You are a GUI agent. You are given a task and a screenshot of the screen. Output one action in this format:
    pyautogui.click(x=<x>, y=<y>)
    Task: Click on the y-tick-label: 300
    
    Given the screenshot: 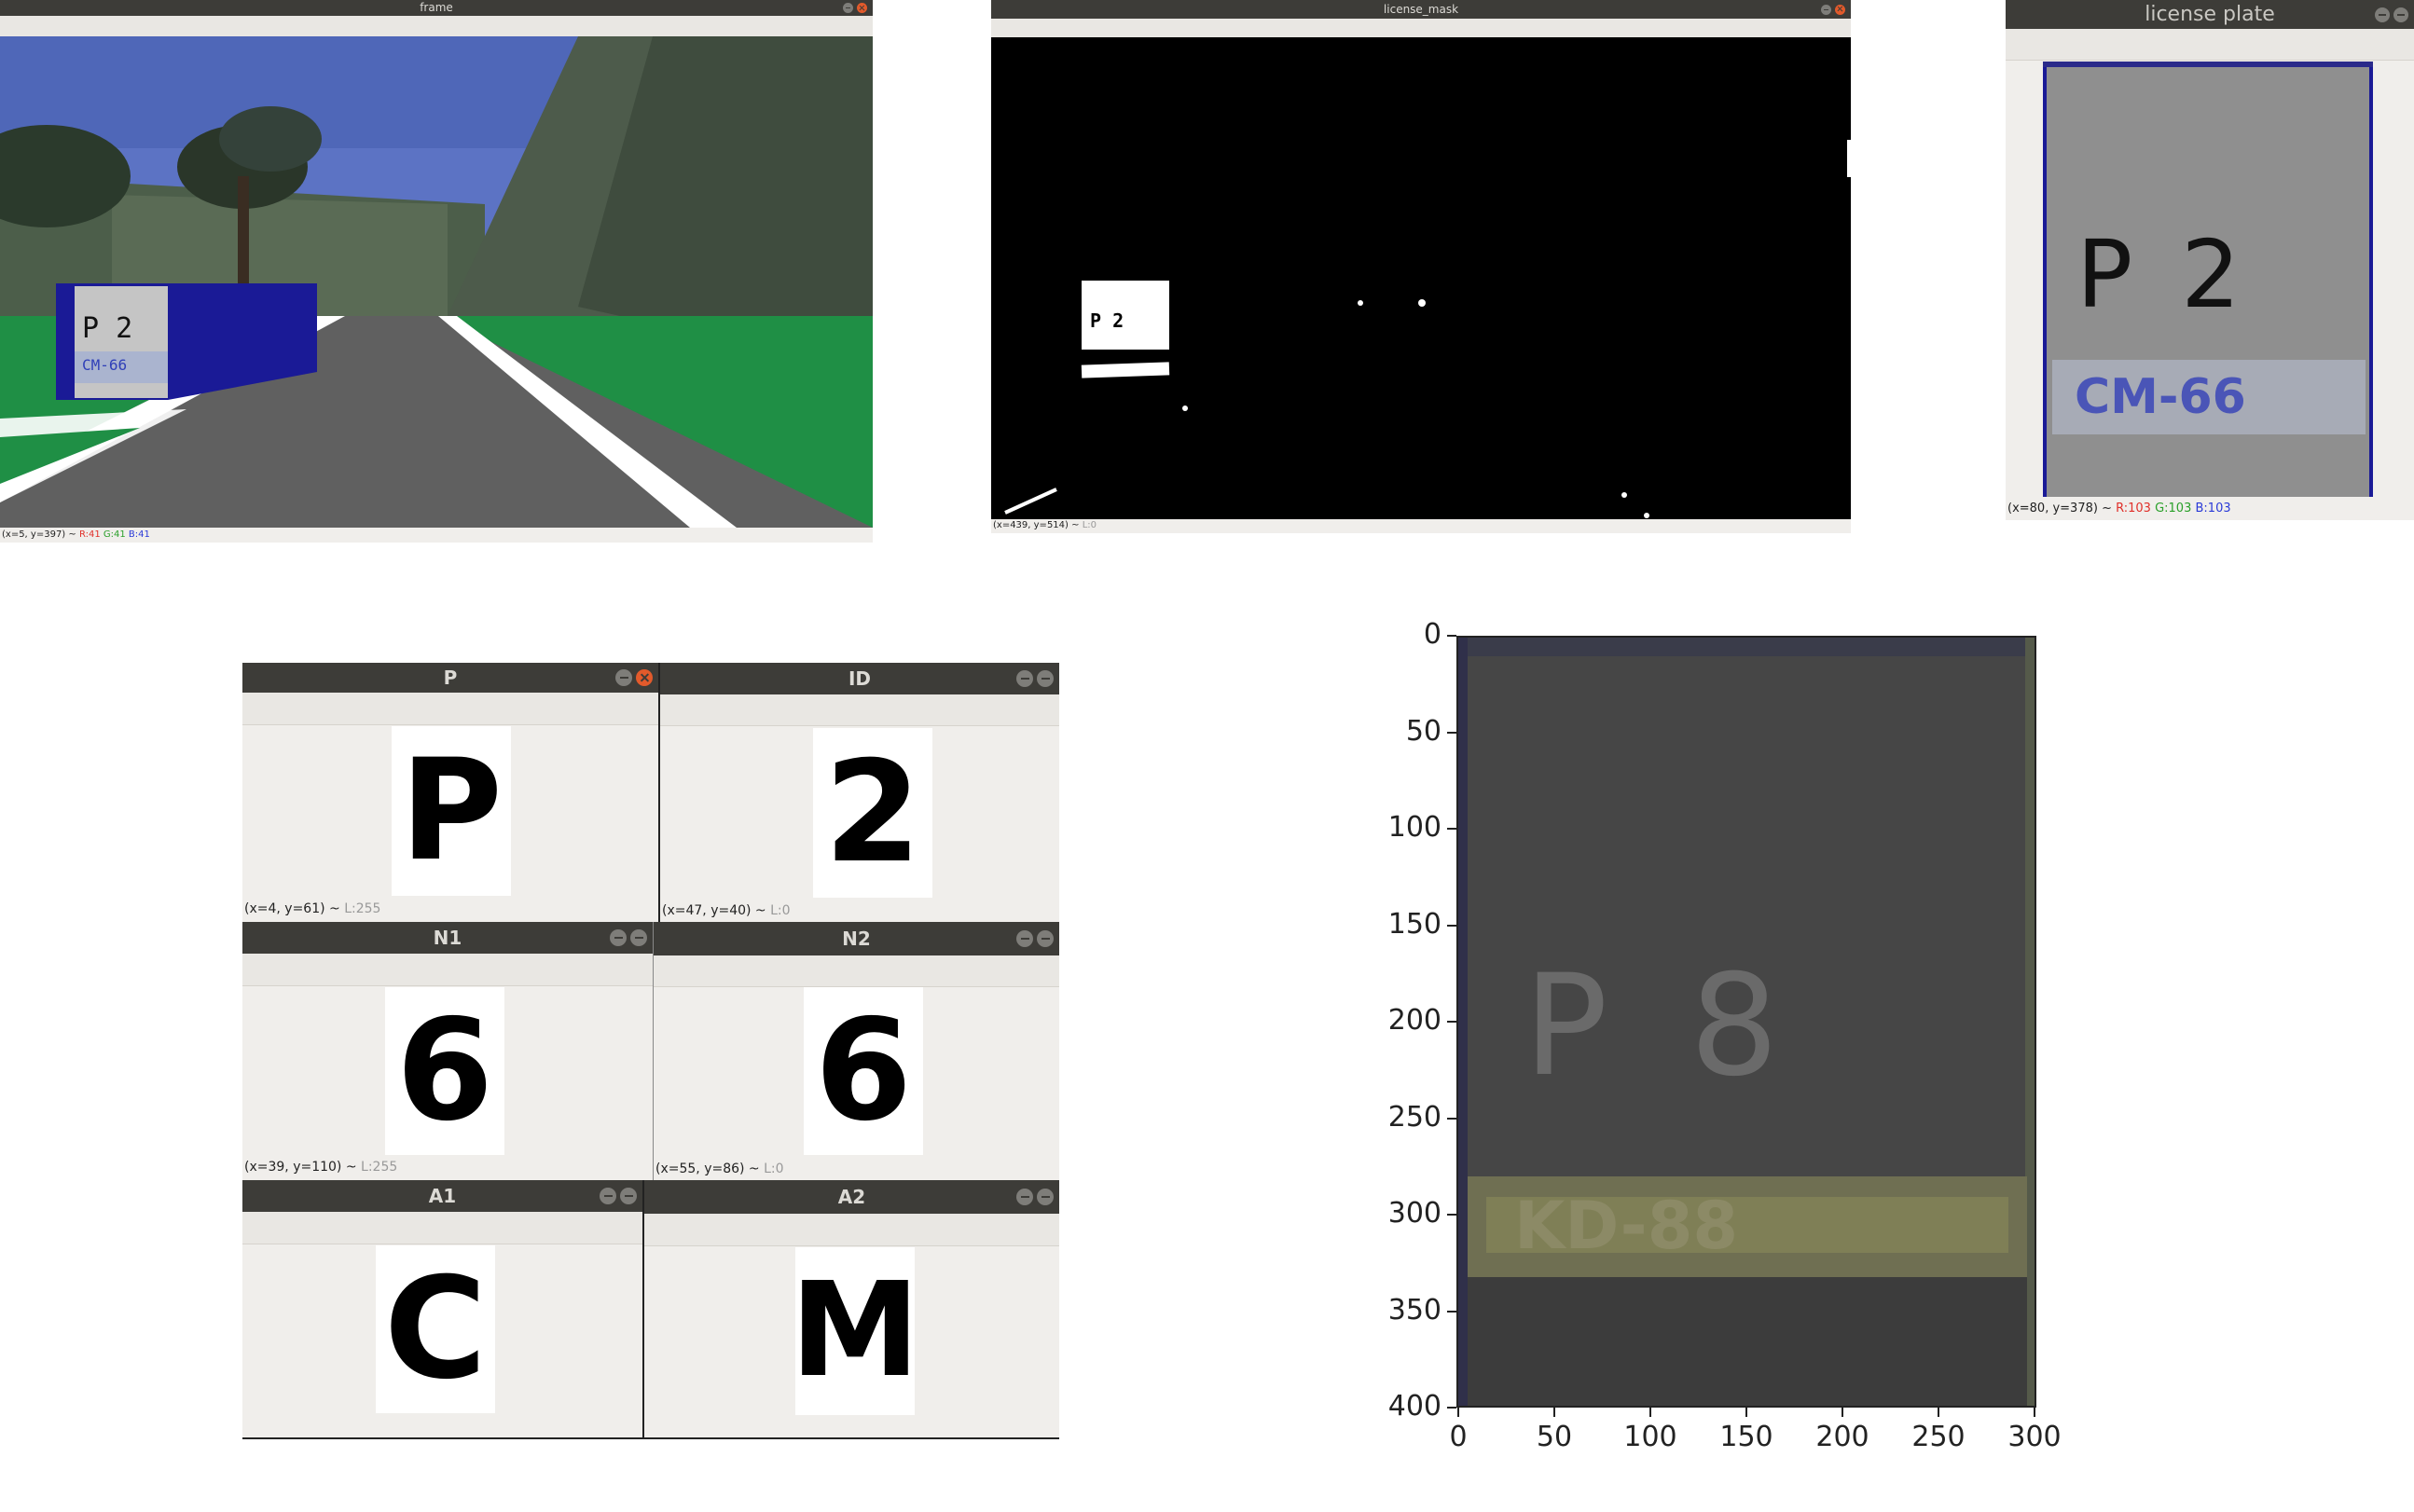 What is the action you would take?
    pyautogui.click(x=1414, y=1213)
    